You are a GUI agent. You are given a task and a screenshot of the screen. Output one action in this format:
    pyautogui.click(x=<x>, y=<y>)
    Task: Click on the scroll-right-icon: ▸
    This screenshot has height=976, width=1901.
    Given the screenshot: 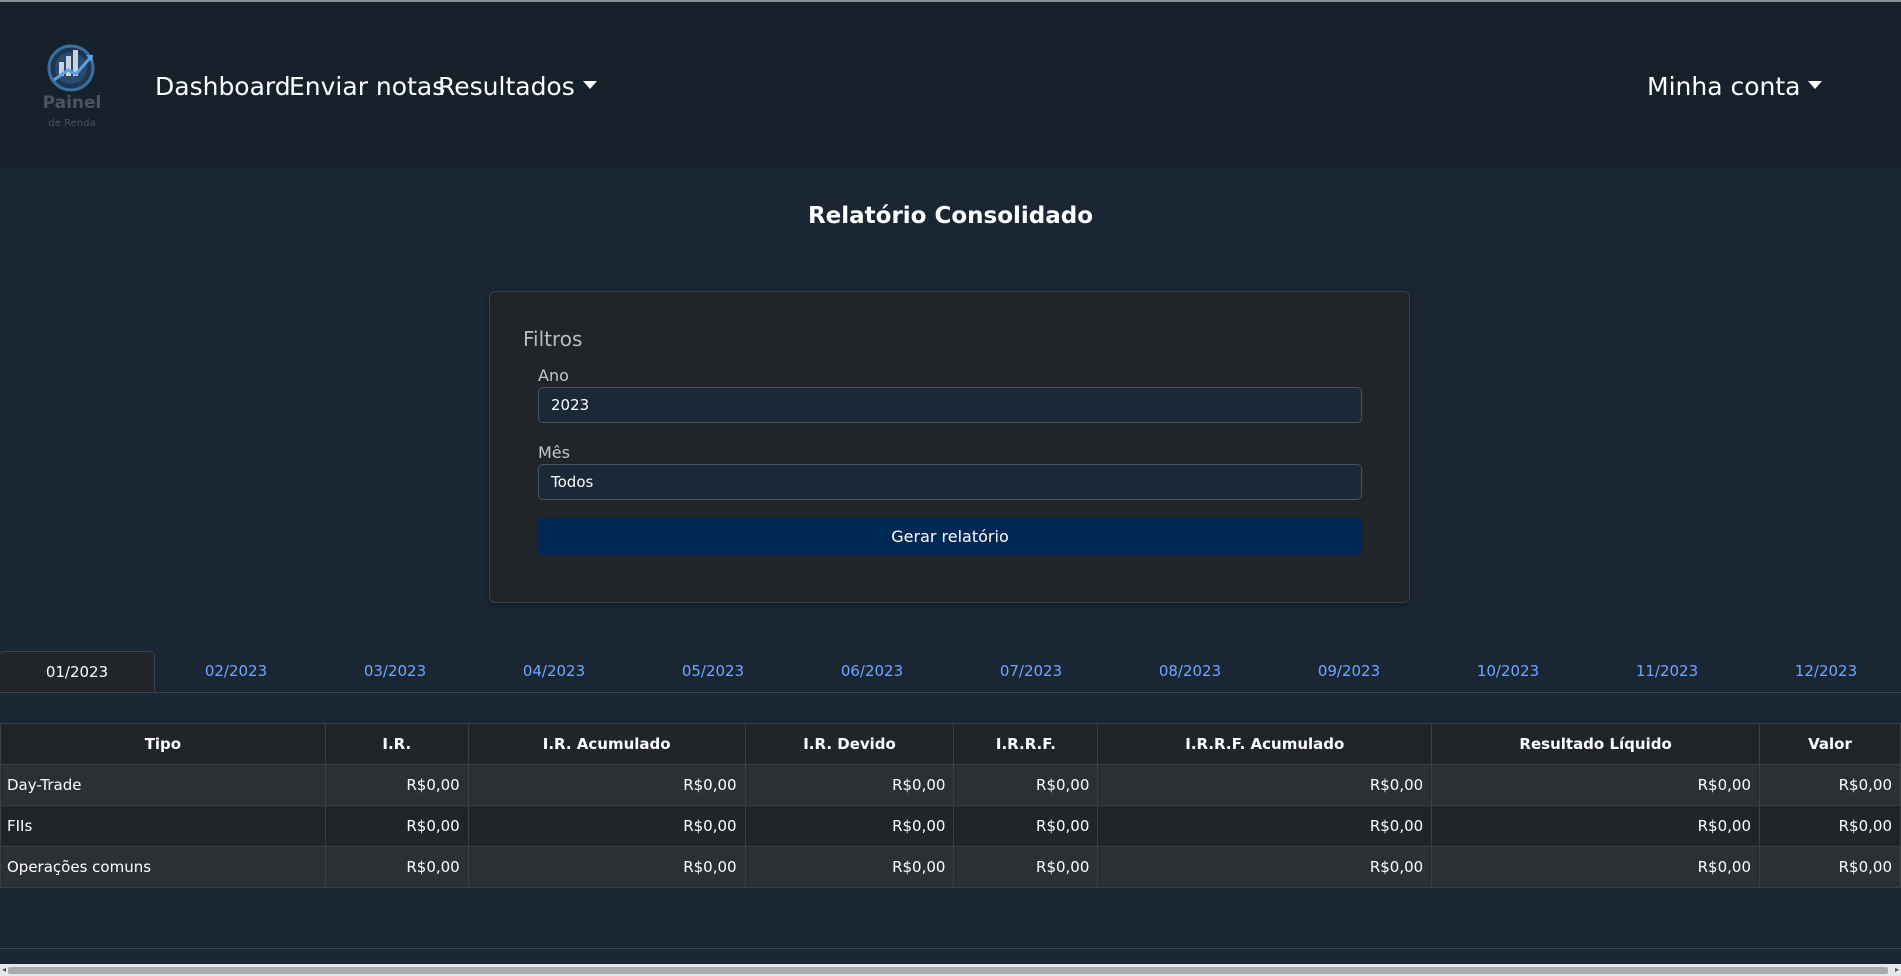 What is the action you would take?
    pyautogui.click(x=1897, y=970)
    